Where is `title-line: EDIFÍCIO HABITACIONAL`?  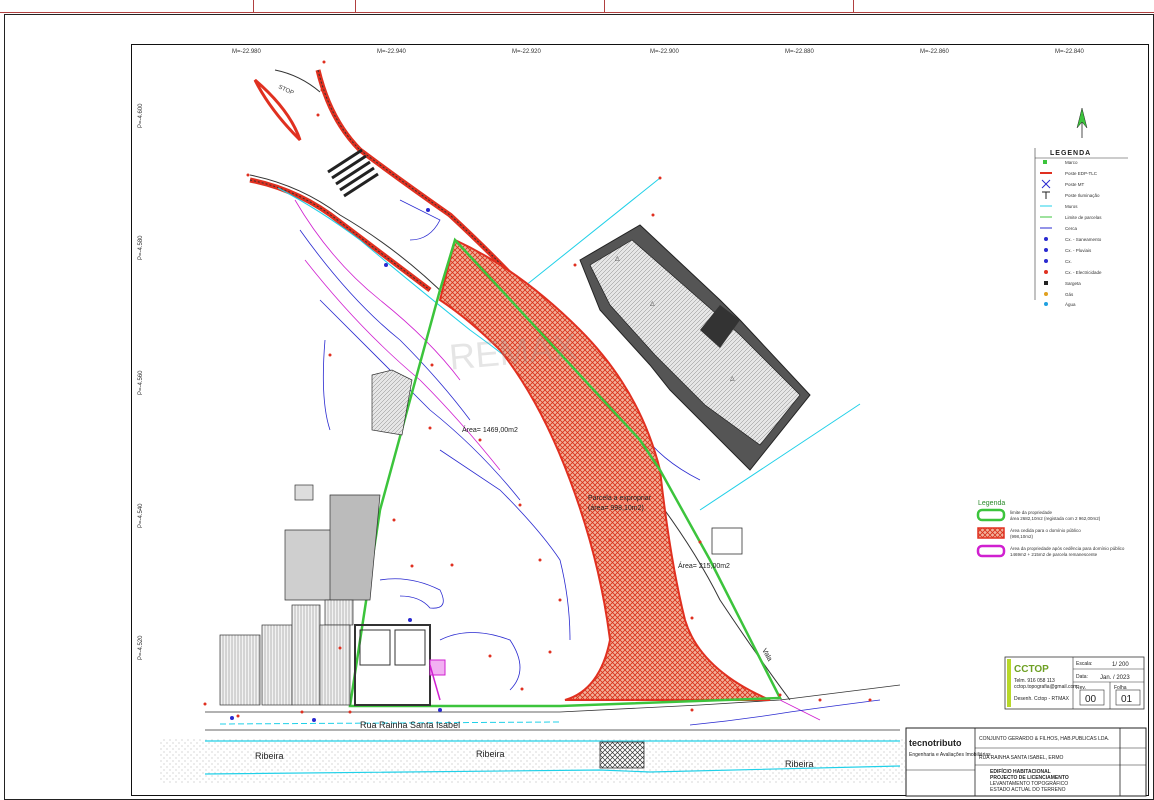
title-line: EDIFÍCIO HABITACIONAL is located at coordinates (1020, 771).